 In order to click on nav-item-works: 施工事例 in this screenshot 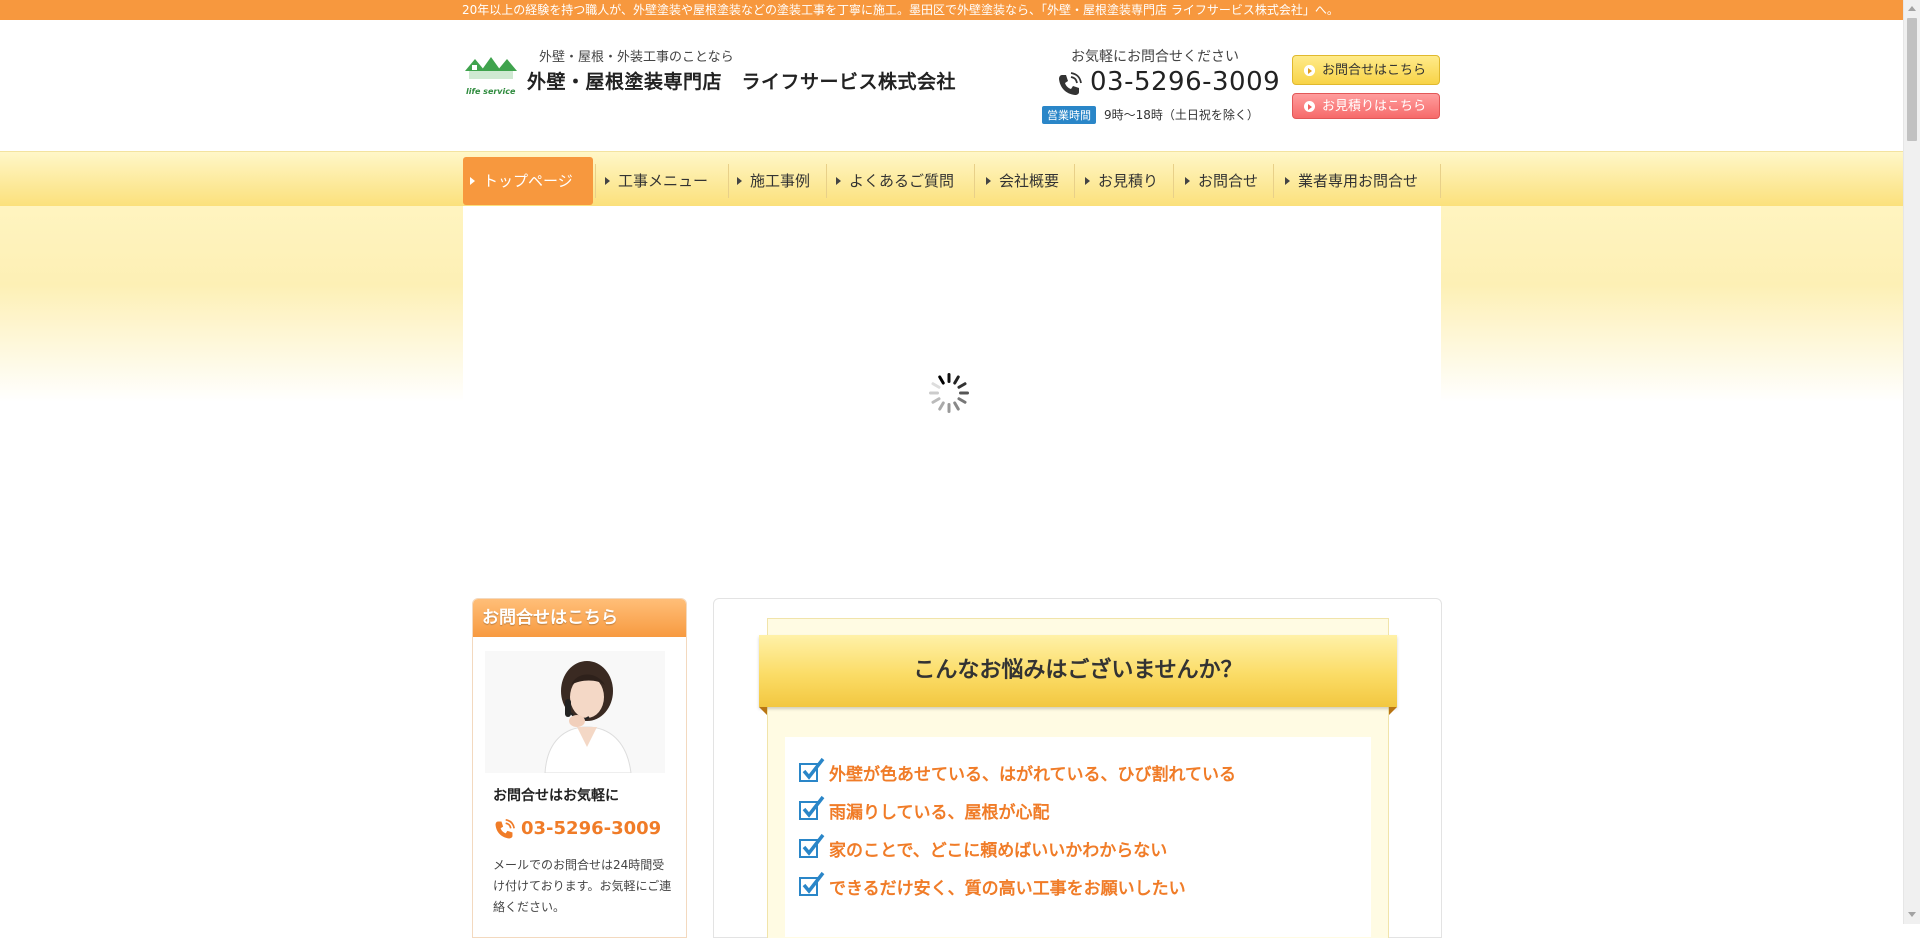, I will do `click(777, 181)`.